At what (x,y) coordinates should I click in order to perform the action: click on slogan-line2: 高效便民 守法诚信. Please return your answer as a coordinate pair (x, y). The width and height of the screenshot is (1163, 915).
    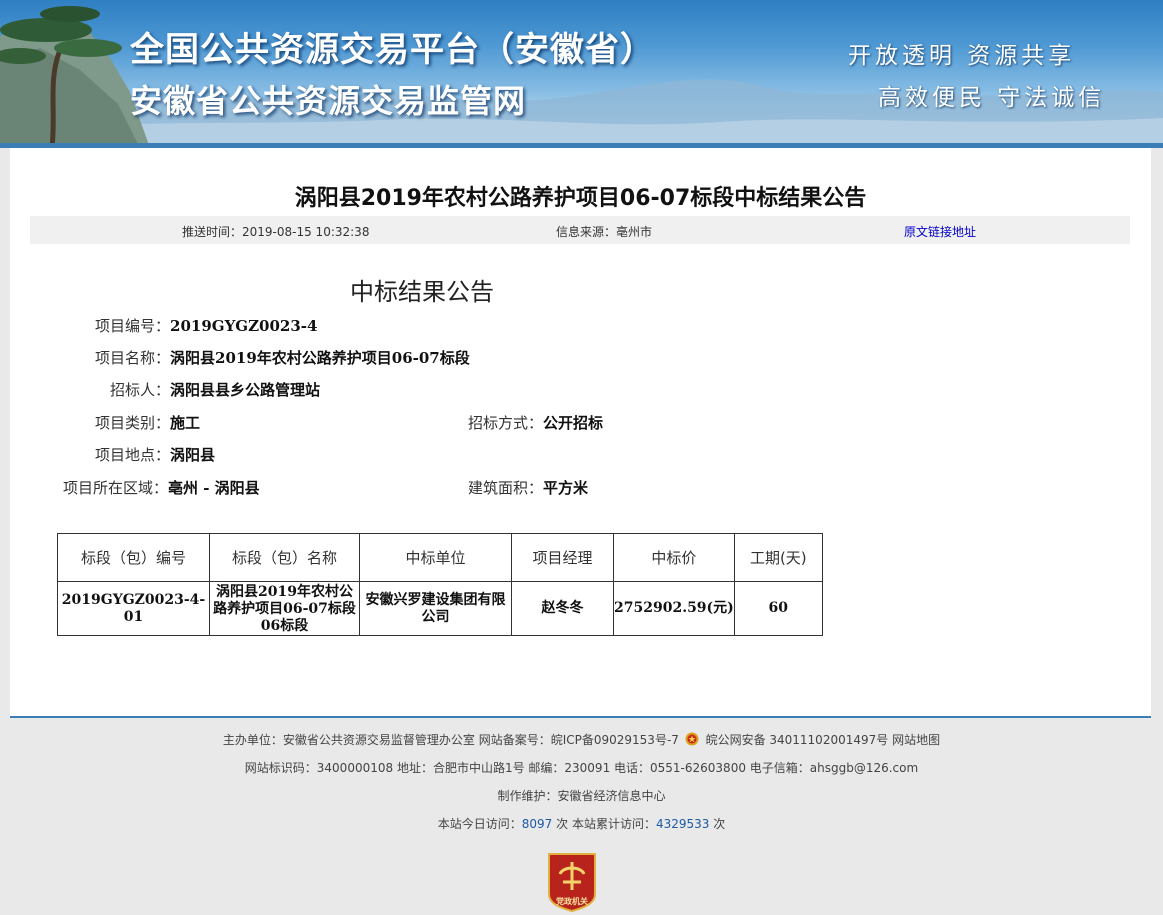
    Looking at the image, I should click on (992, 98).